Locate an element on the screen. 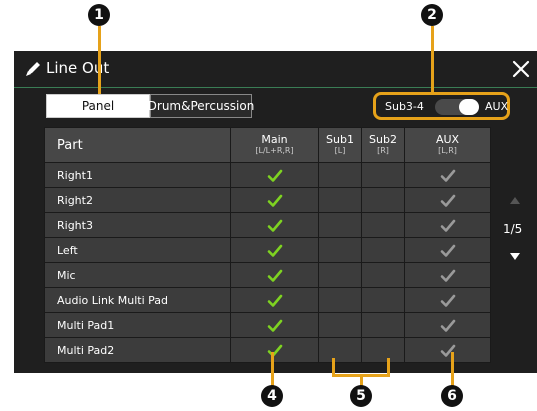 The height and width of the screenshot is (411, 537). toggle-knob is located at coordinates (469, 107).